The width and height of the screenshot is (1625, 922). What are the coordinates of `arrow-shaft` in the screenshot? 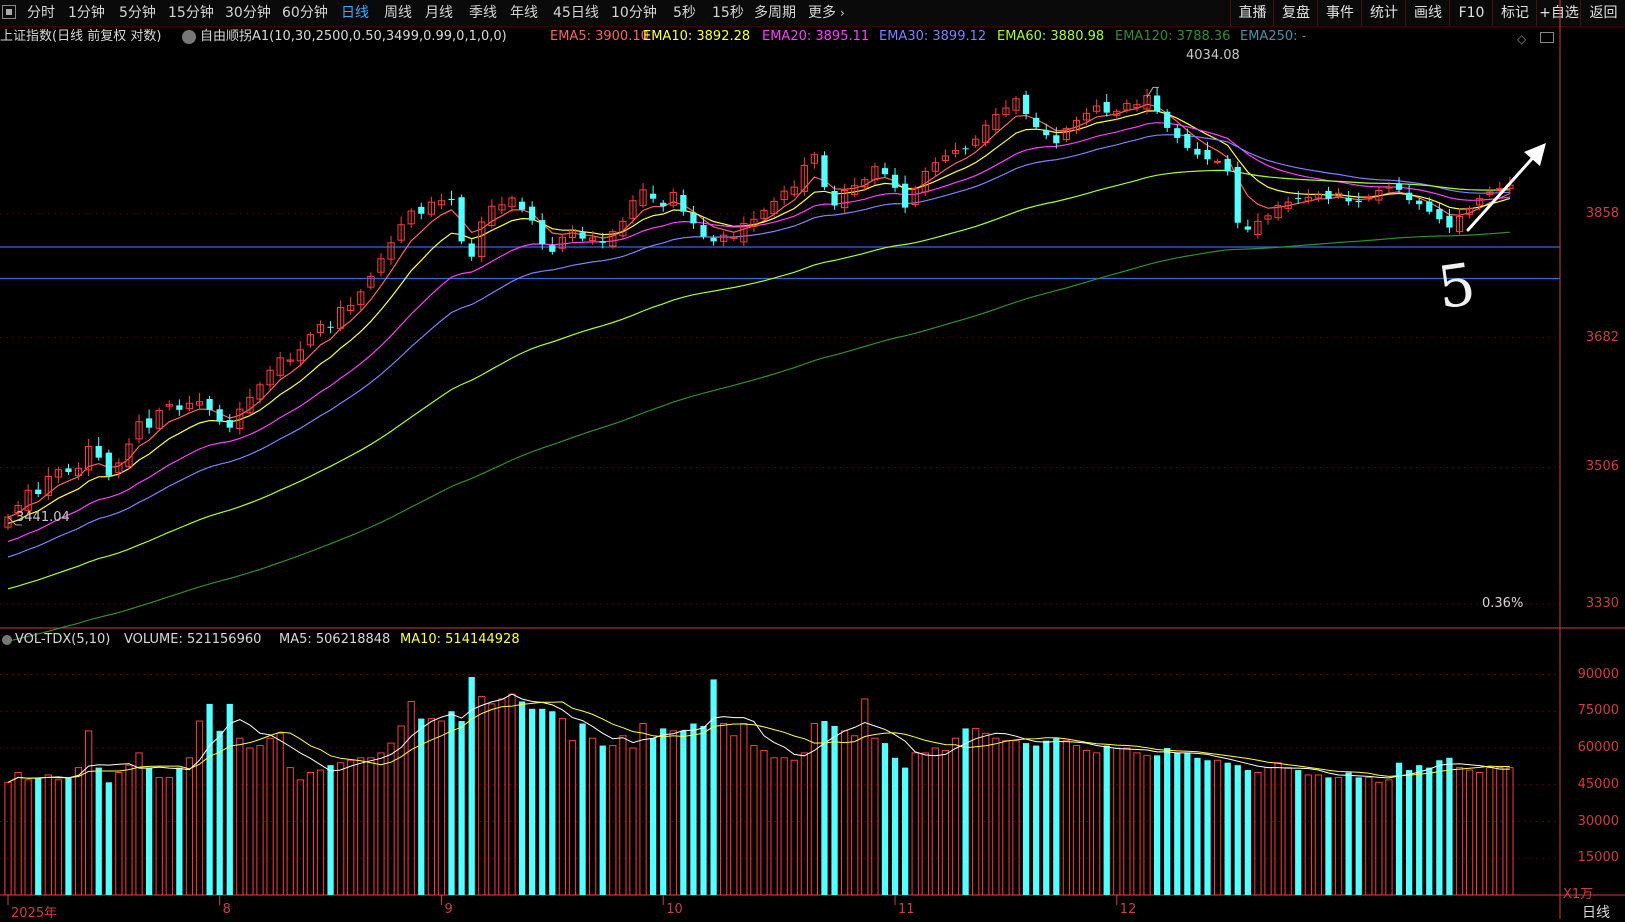 It's located at (1503, 191).